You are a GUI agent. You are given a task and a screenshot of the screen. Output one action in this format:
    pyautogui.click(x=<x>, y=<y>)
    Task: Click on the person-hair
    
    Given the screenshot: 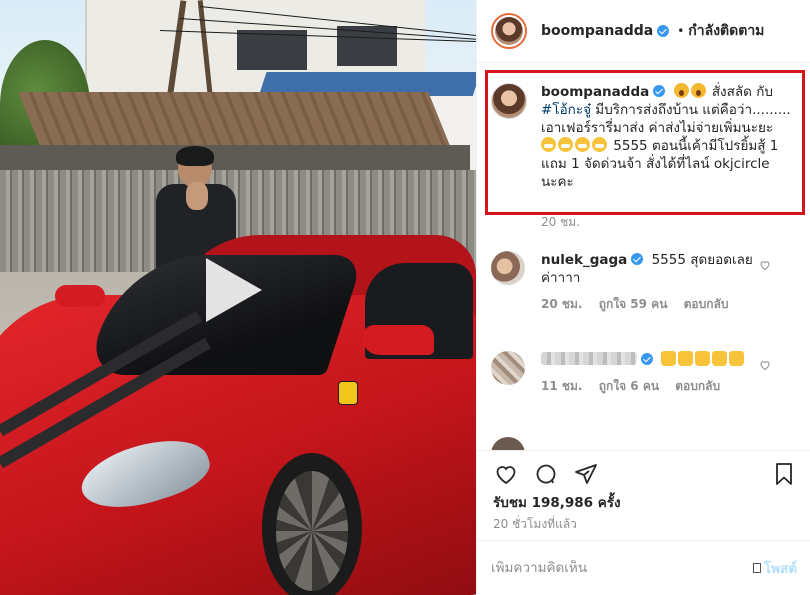 What is the action you would take?
    pyautogui.click(x=195, y=156)
    